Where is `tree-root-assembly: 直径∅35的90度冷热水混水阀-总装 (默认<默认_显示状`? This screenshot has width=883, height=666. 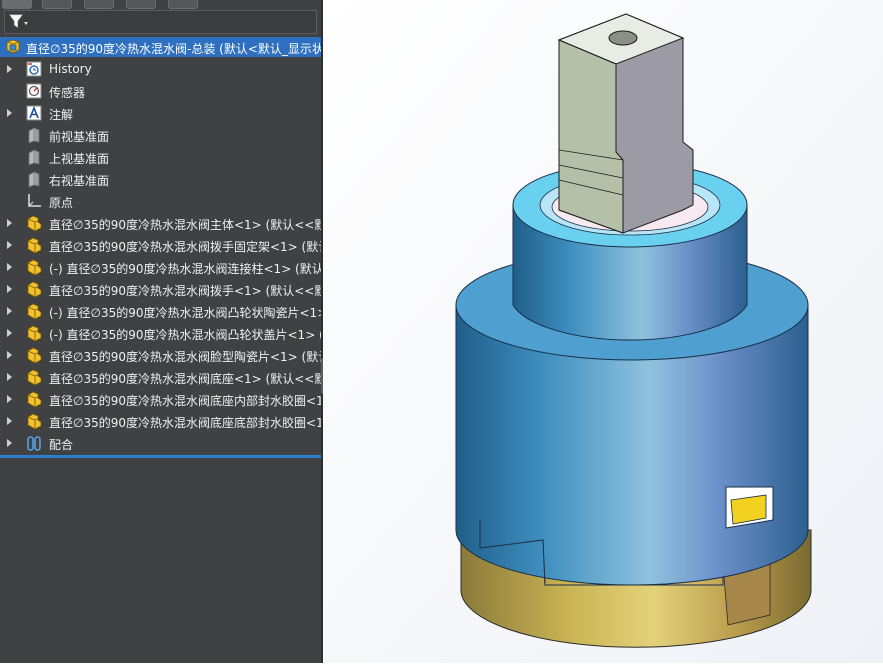
tree-root-assembly: 直径∅35的90度冷热水混水阀-总装 (默认<默认_显示状 is located at coordinates (160, 47).